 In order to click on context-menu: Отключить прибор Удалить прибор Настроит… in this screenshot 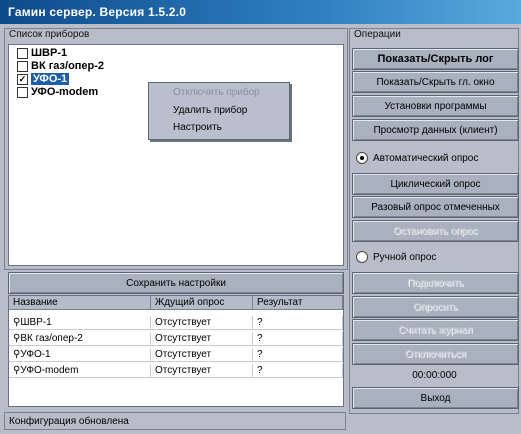, I will do `click(219, 111)`.